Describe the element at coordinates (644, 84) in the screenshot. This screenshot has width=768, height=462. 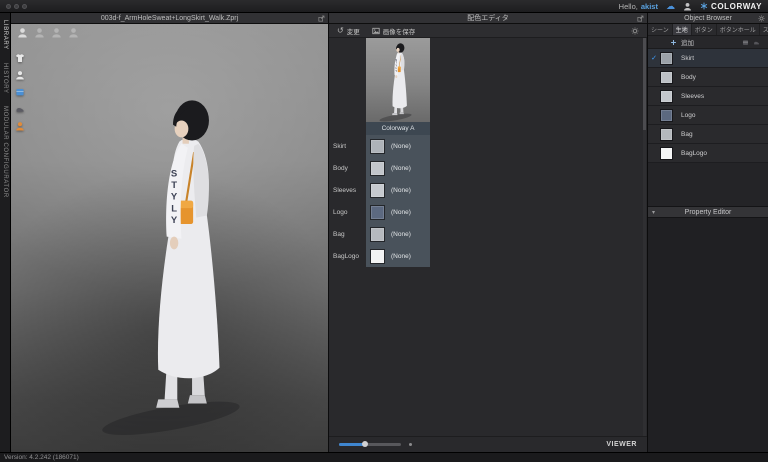
I see `scrollbar-thumb` at that location.